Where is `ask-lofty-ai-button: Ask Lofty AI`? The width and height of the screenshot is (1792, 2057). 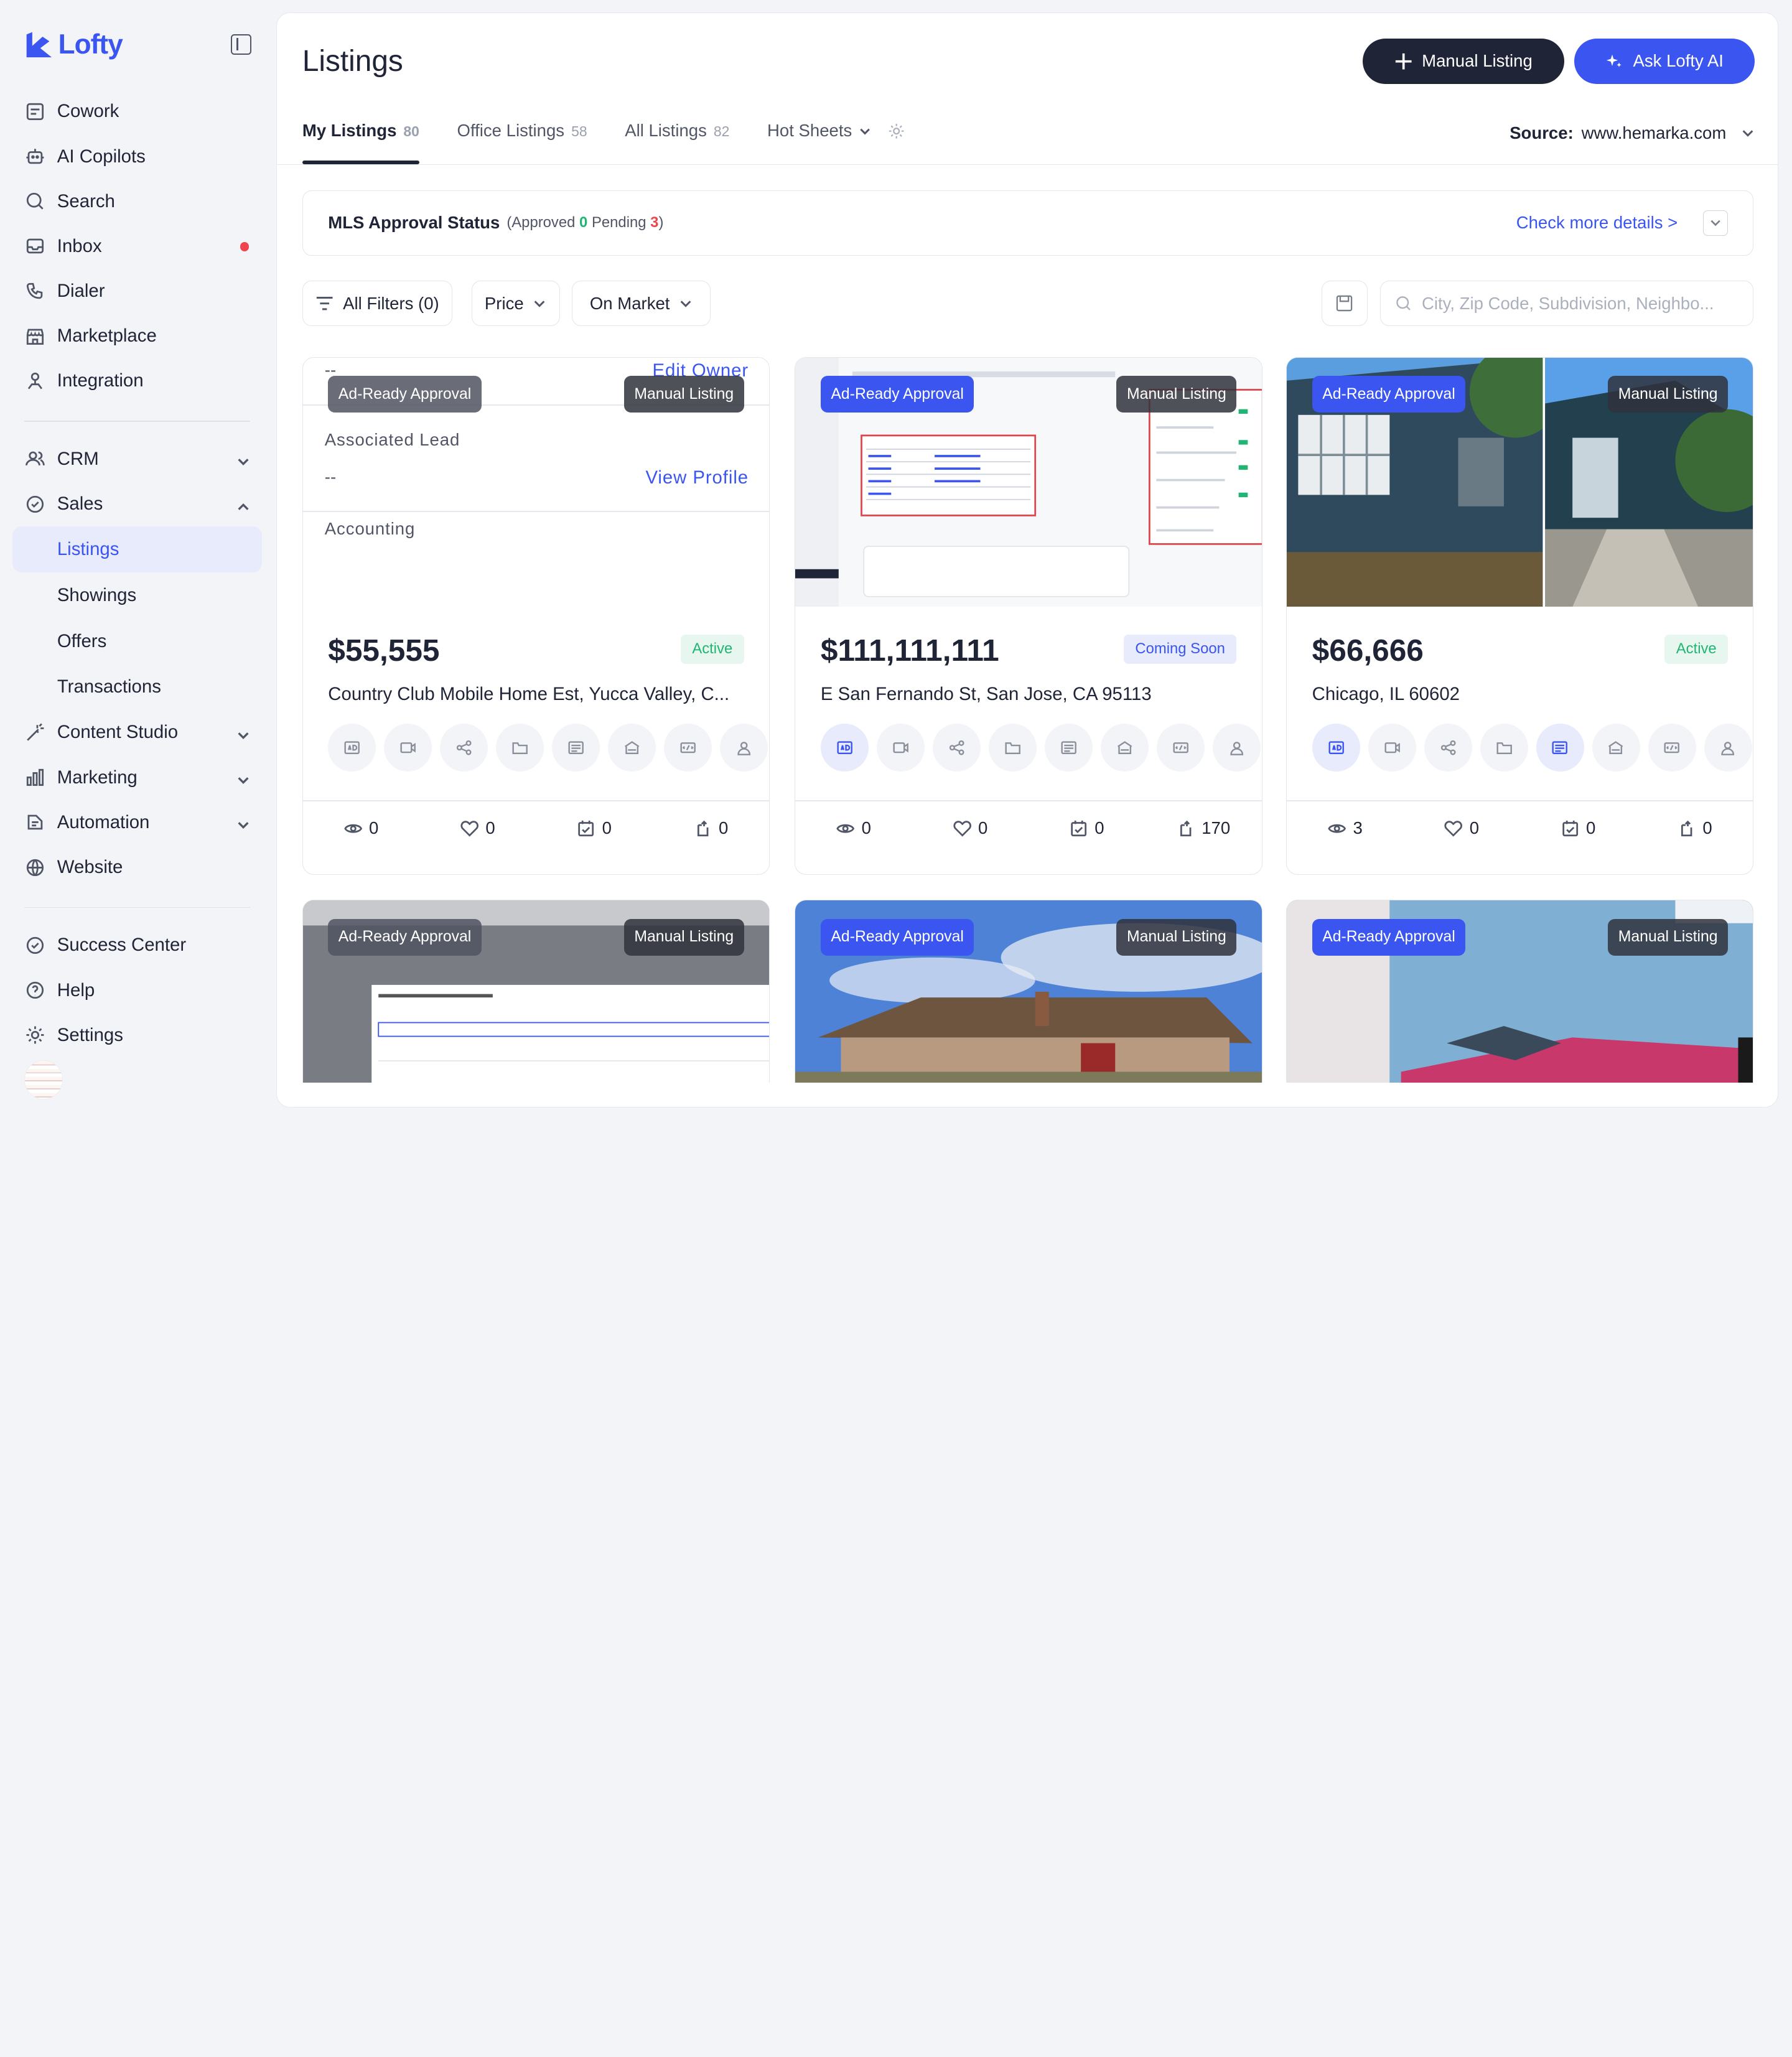 ask-lofty-ai-button: Ask Lofty AI is located at coordinates (1664, 61).